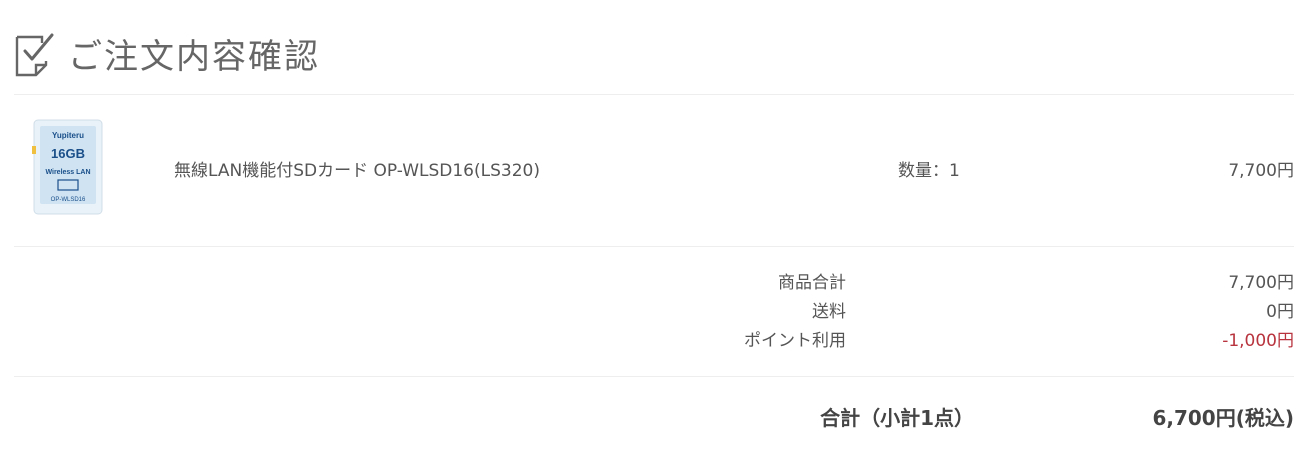 This screenshot has height=462, width=1312. What do you see at coordinates (35, 57) in the screenshot?
I see `order-checklist-icon` at bounding box center [35, 57].